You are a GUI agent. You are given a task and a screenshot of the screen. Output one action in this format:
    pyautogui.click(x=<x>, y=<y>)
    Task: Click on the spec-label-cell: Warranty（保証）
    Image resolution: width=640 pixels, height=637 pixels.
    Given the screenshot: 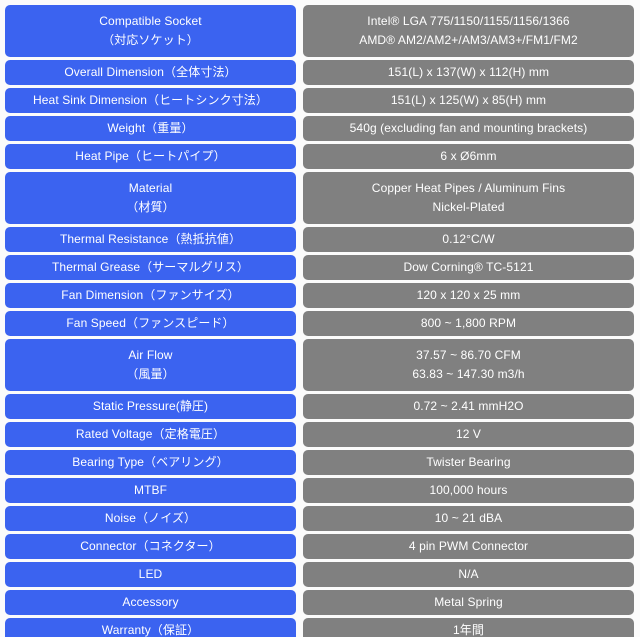 What is the action you would take?
    pyautogui.click(x=150, y=627)
    